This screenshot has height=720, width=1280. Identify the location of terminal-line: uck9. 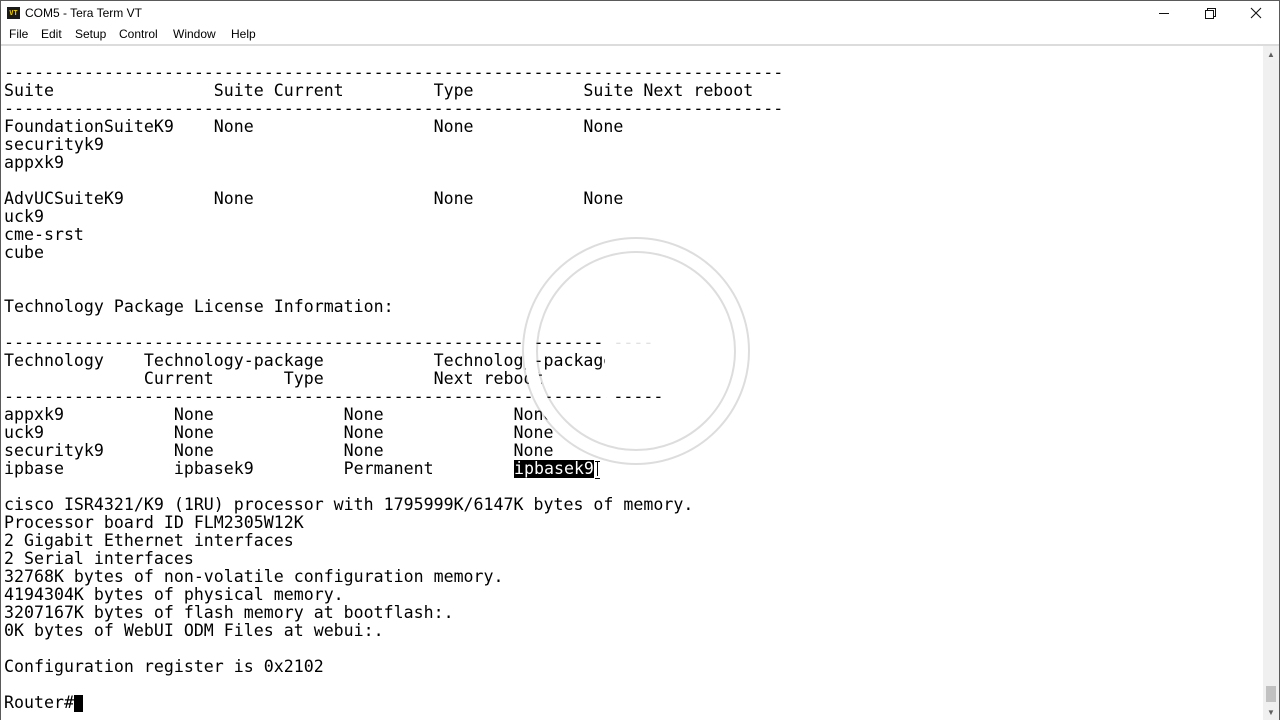
(24, 216).